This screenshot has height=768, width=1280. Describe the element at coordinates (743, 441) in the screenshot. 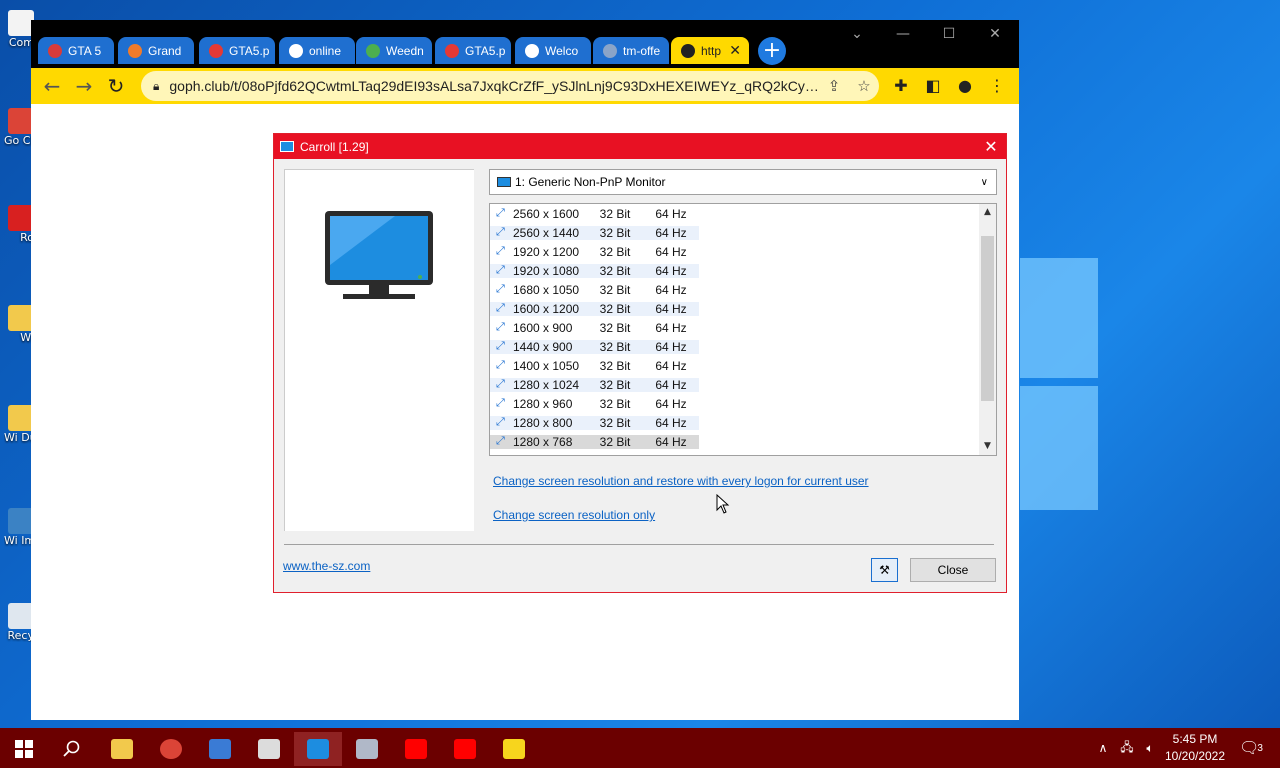

I see `resolution-row: ⤢ 1280 x 768 32 Bit 64 Hz` at that location.